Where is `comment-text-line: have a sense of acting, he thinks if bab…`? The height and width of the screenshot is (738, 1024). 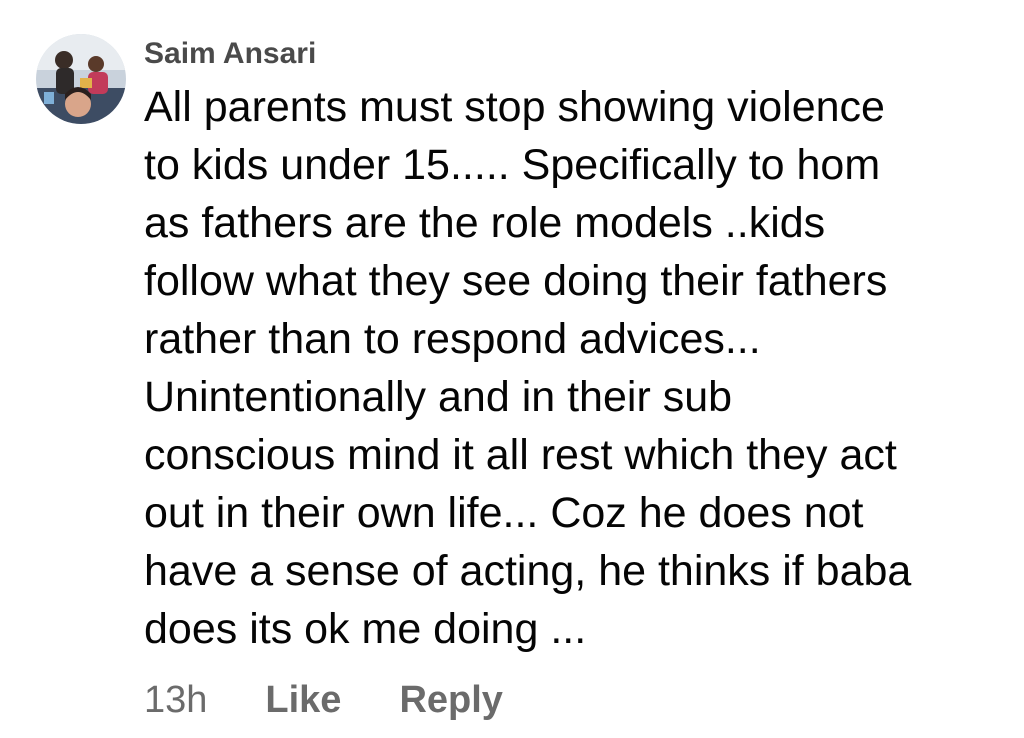 comment-text-line: have a sense of acting, he thinks if bab… is located at coordinates (528, 571).